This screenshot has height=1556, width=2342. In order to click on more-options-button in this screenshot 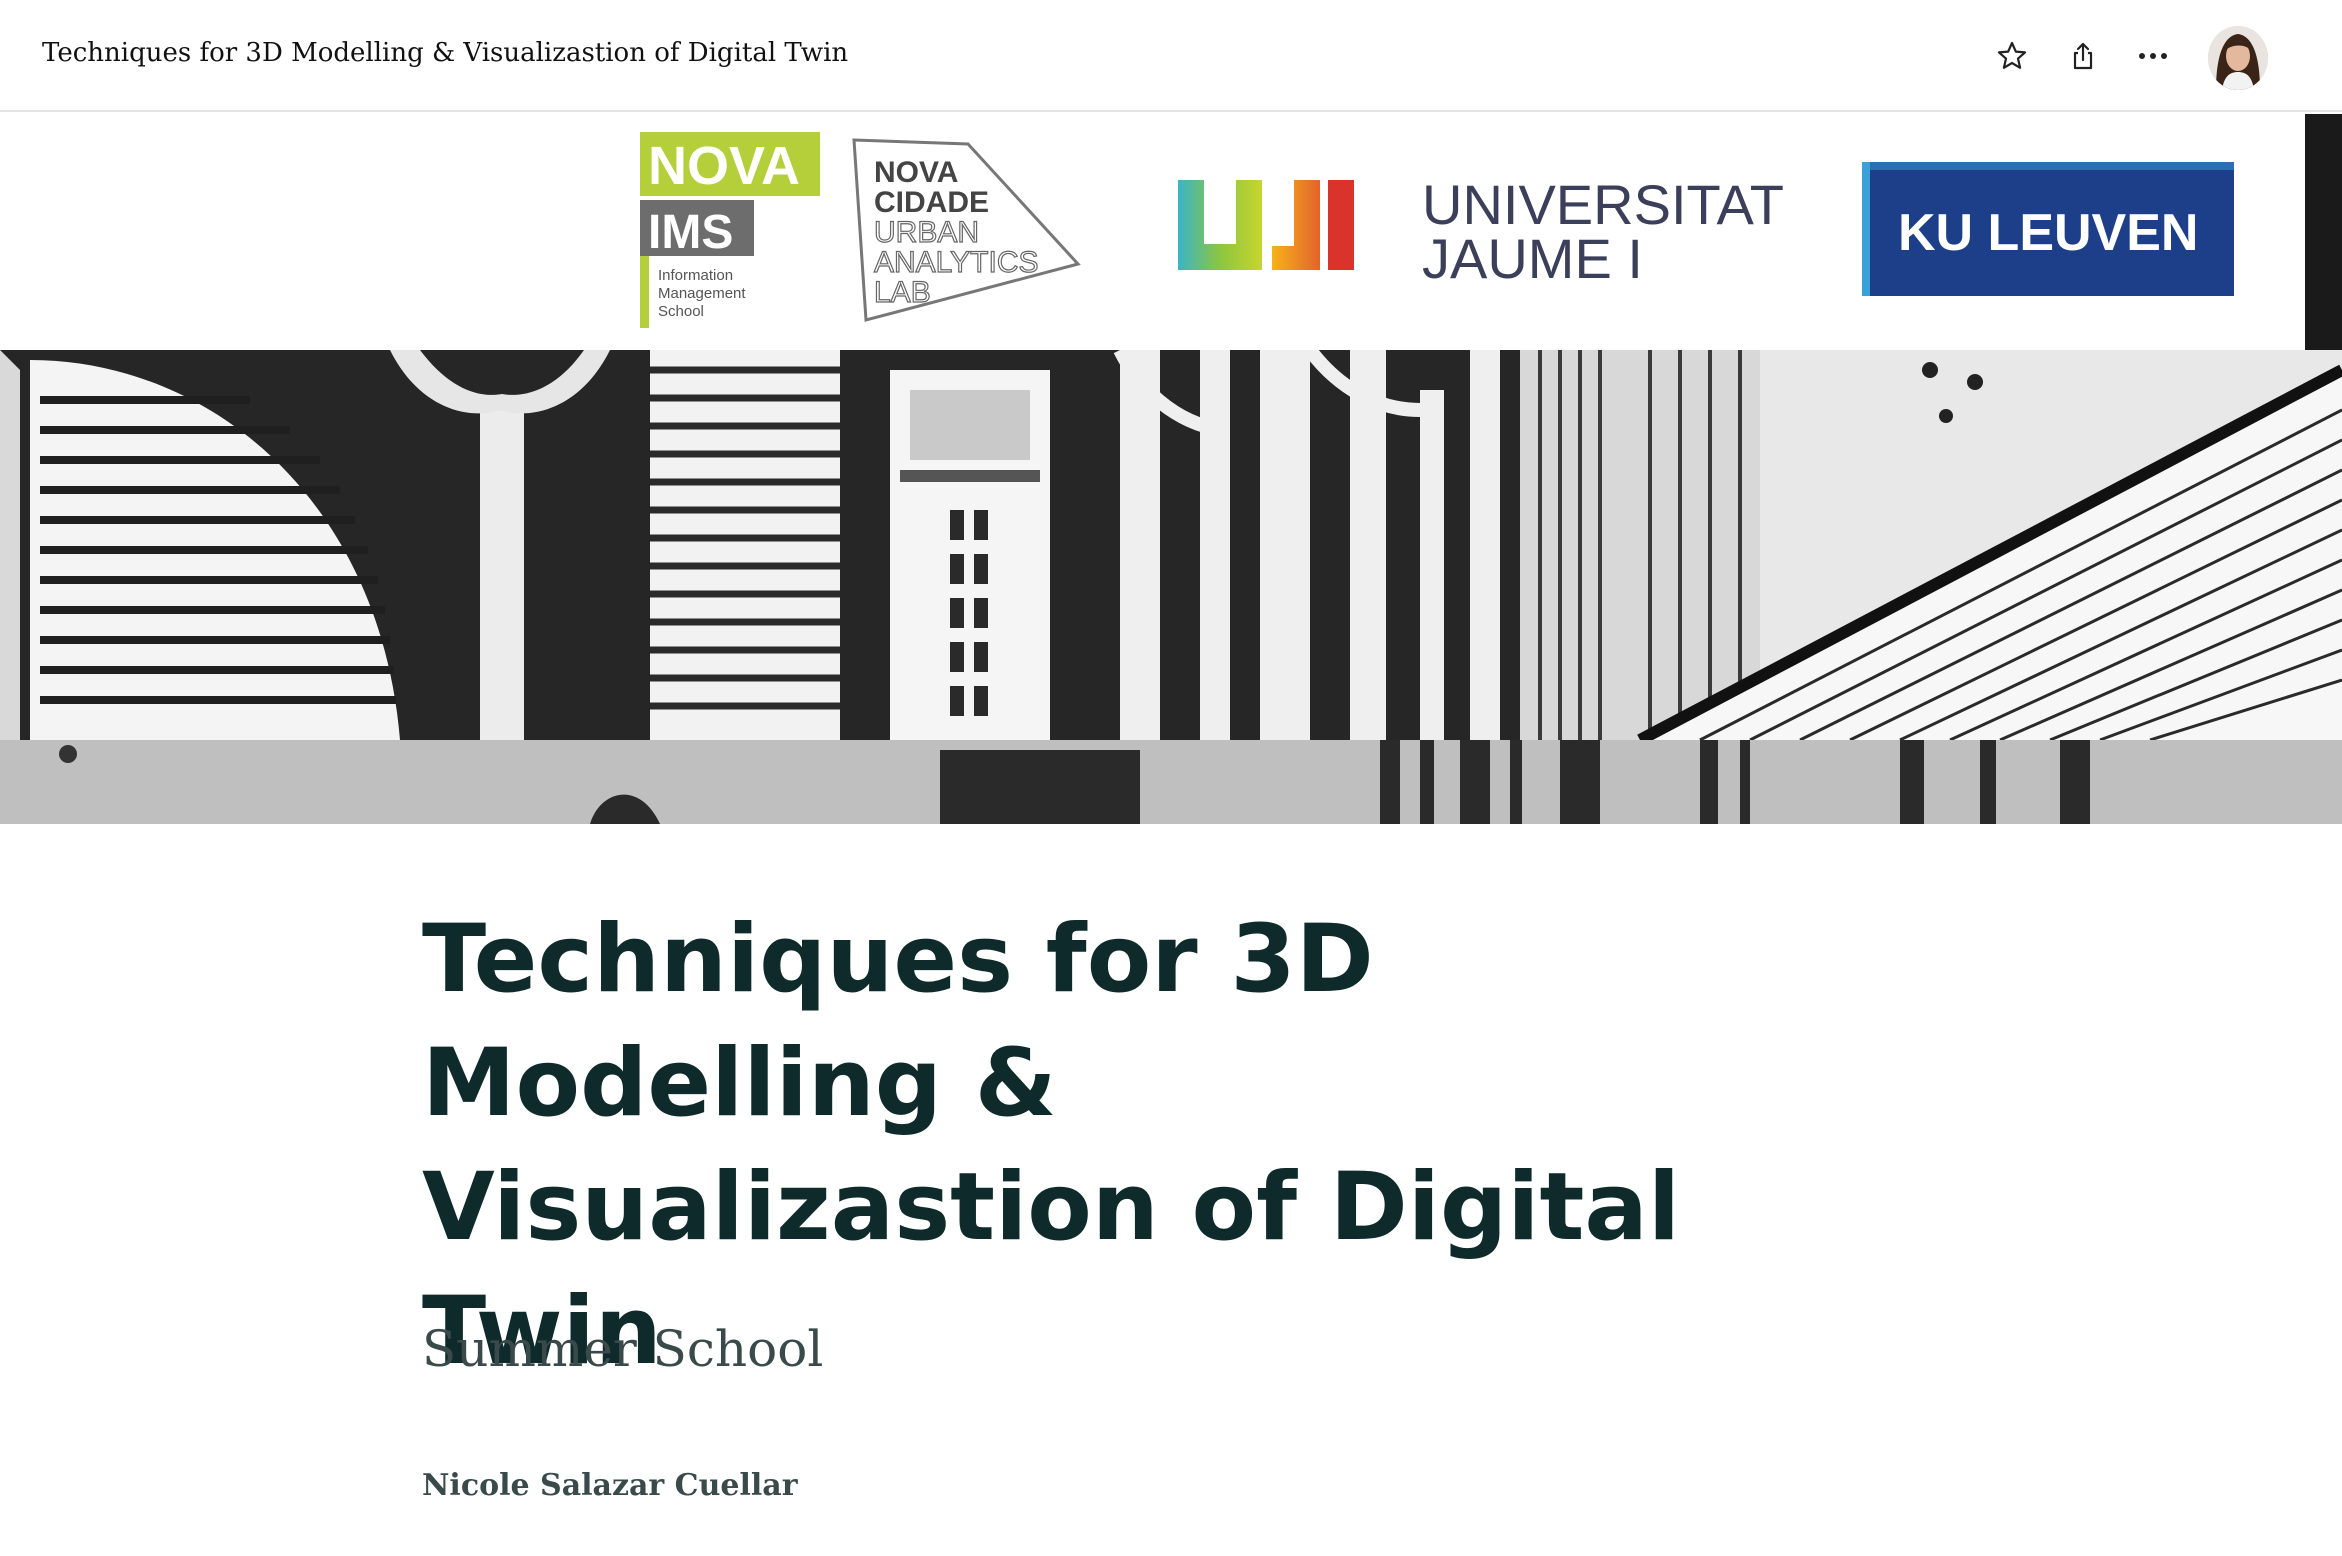, I will do `click(2153, 56)`.